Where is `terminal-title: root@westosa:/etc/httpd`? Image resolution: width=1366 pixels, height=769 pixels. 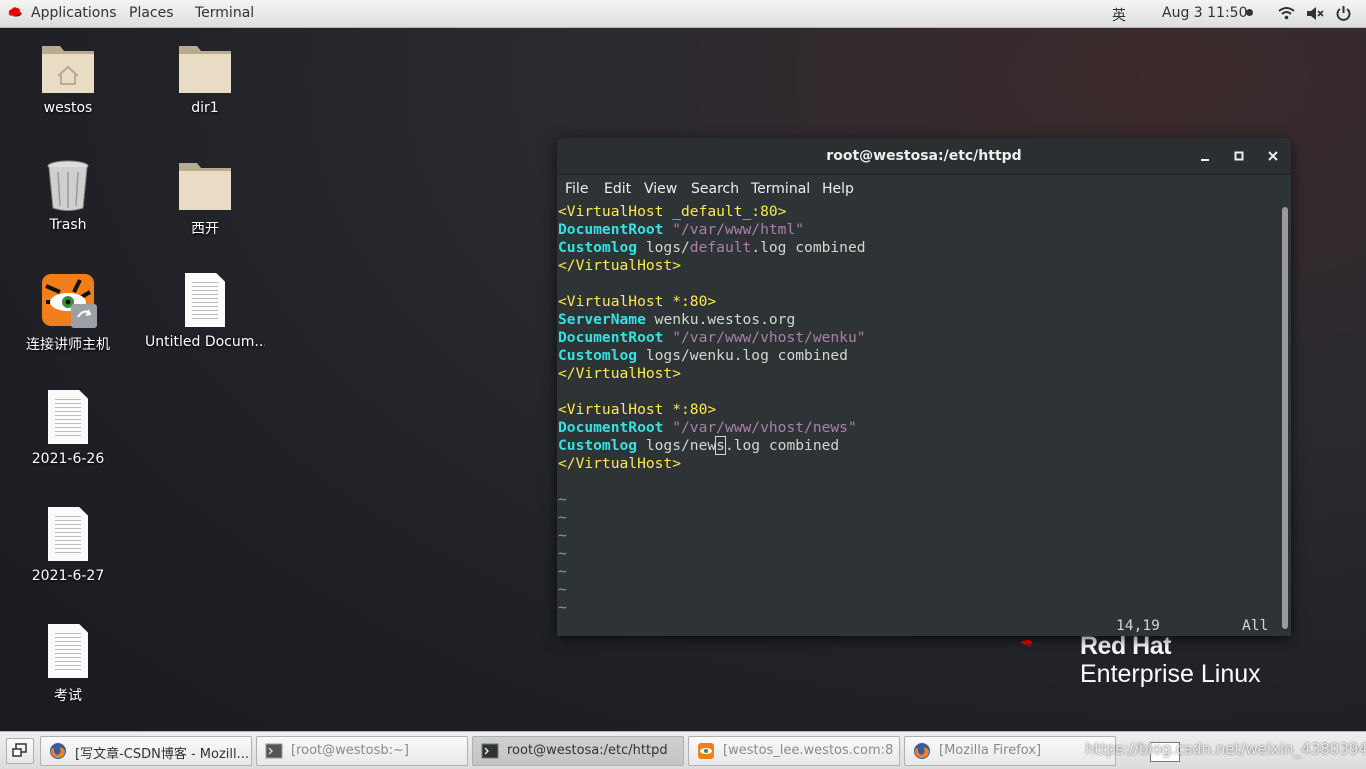
terminal-title: root@westosa:/etc/httpd is located at coordinates (924, 156).